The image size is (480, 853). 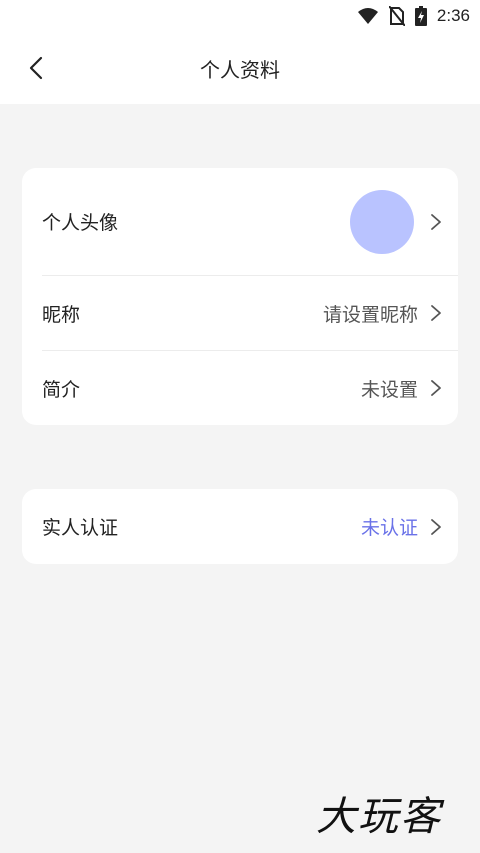 I want to click on nickname-row: 昵称 请设置昵称, so click(x=240, y=313).